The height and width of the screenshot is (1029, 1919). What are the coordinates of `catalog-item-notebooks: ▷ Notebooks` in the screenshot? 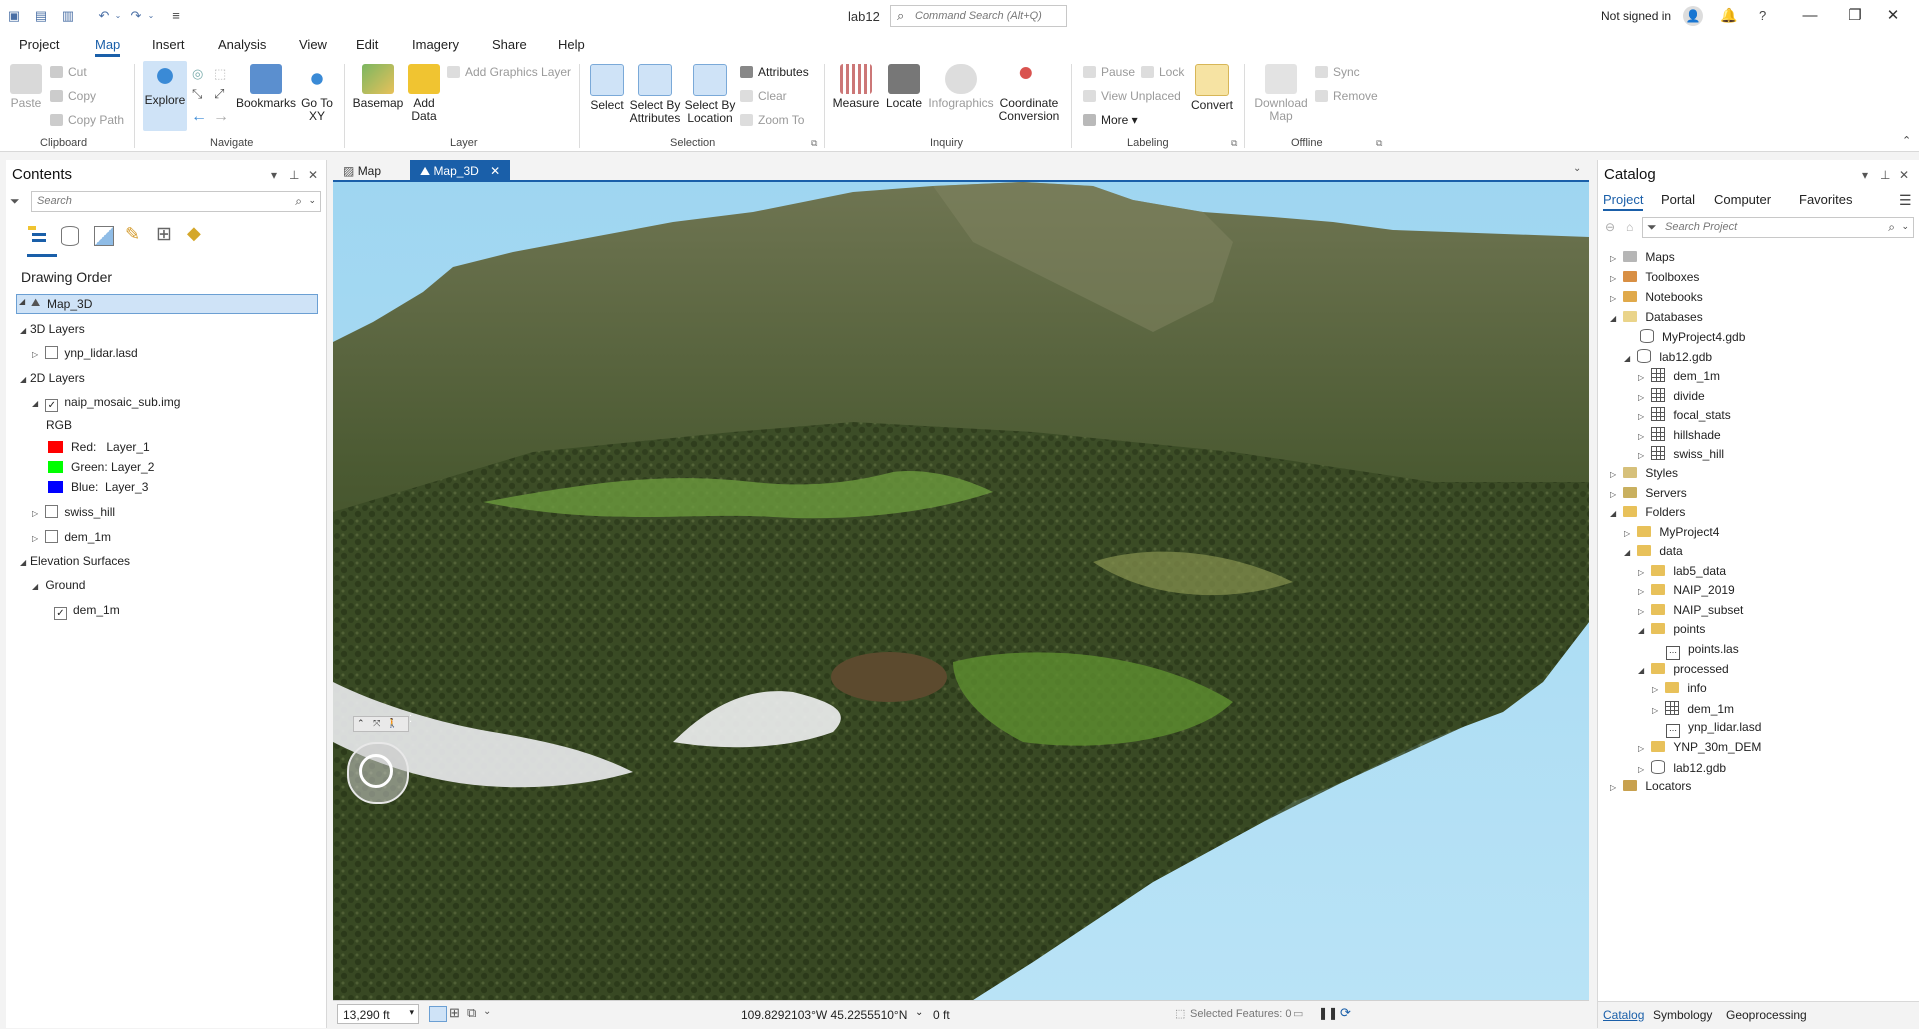 It's located at (1656, 297).